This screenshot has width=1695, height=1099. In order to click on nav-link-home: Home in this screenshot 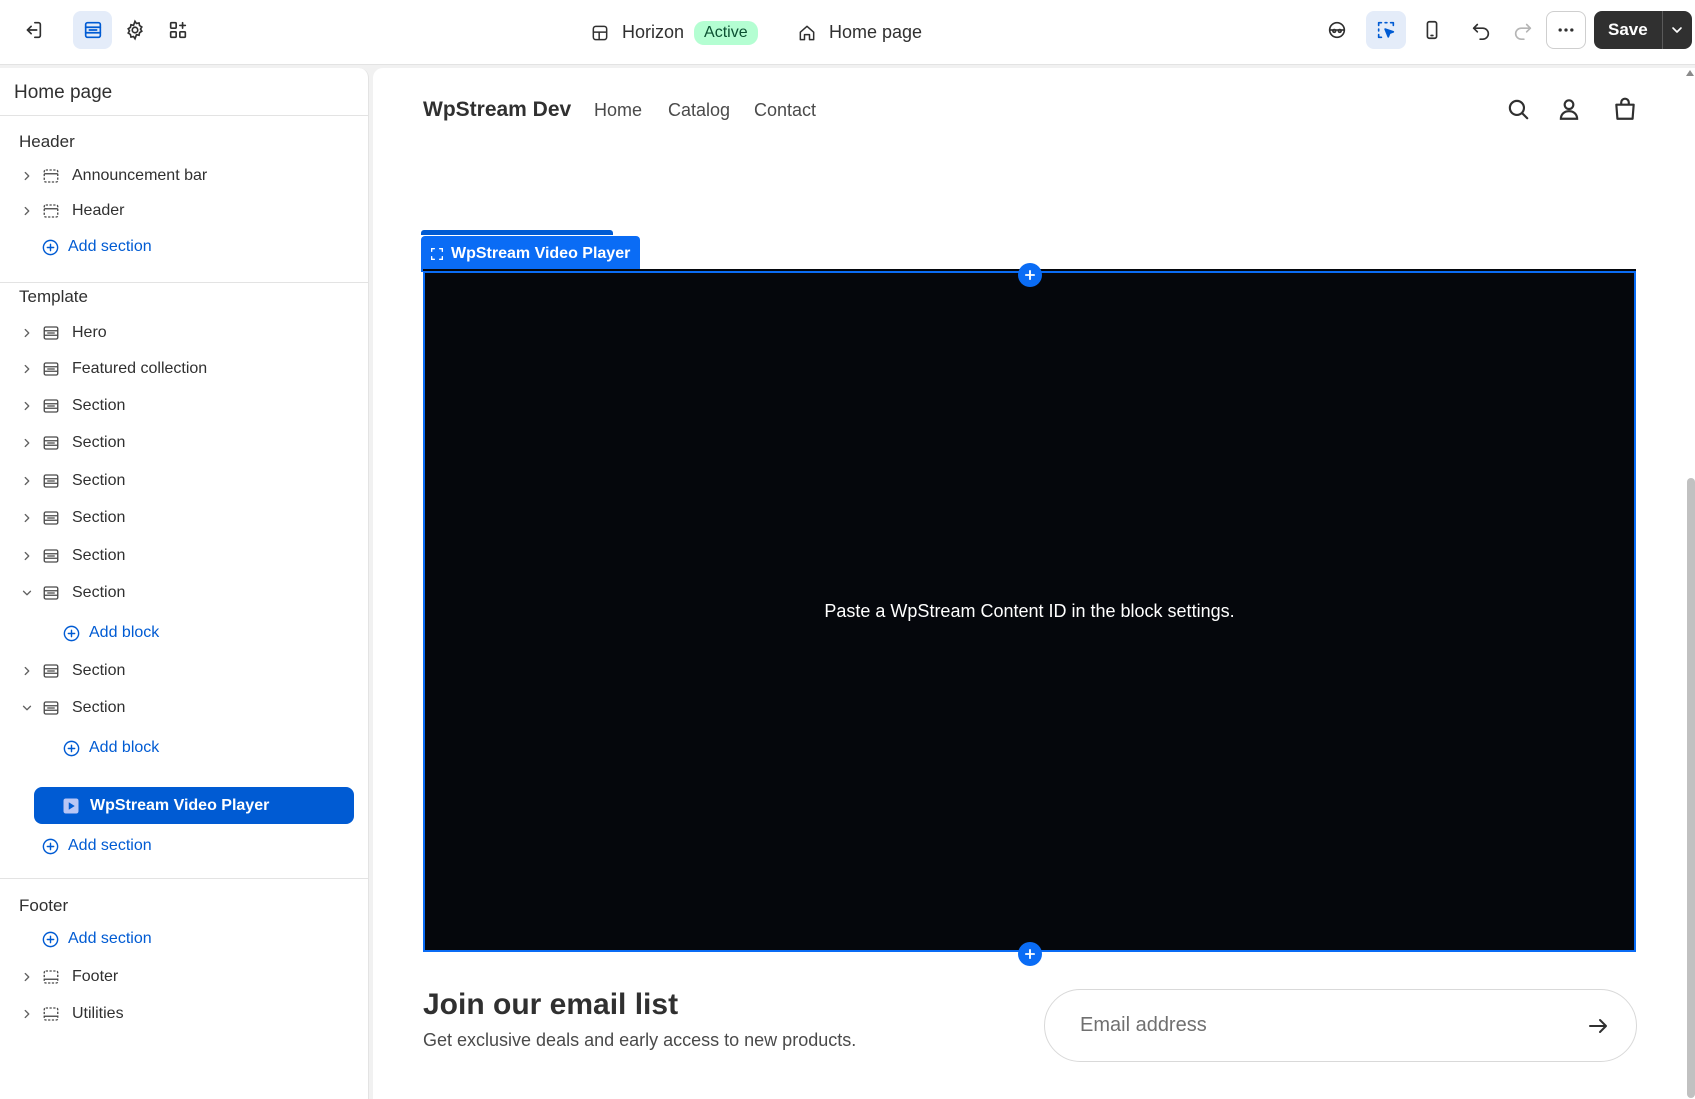, I will do `click(618, 110)`.